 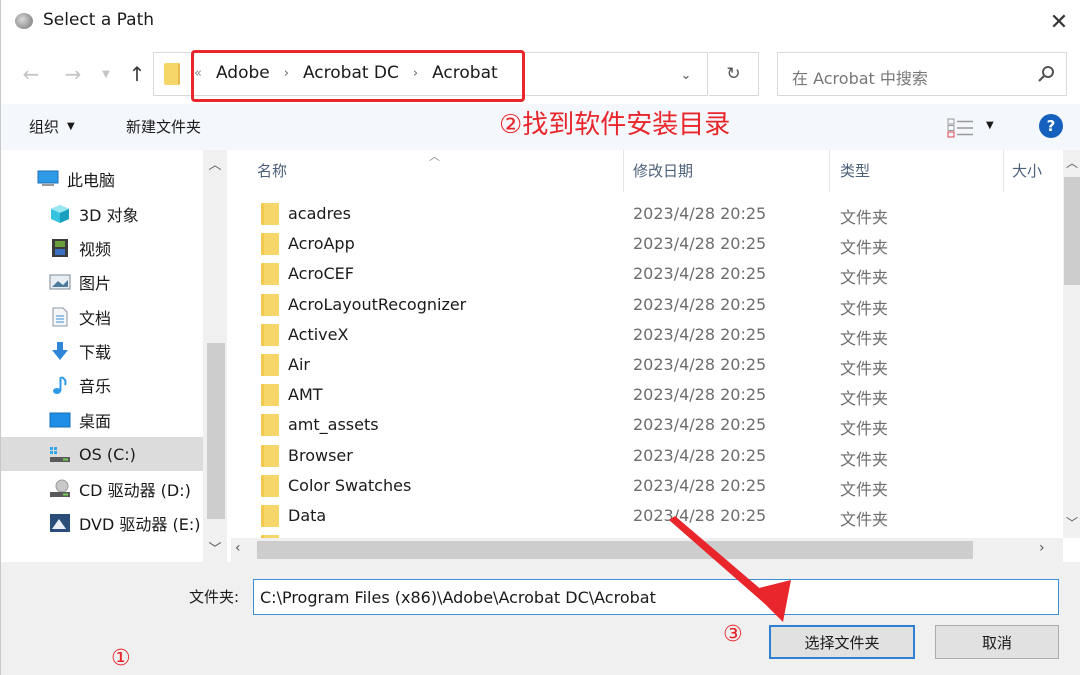 What do you see at coordinates (99, 20) in the screenshot?
I see `window-title: Select a Path` at bounding box center [99, 20].